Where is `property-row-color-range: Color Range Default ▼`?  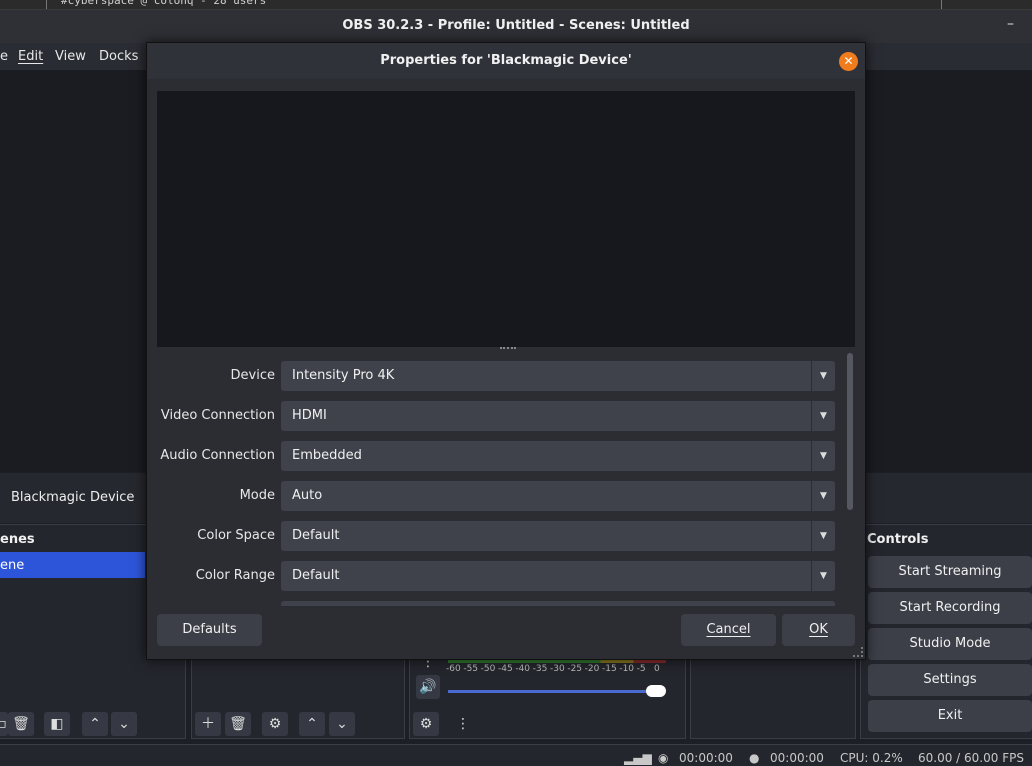 property-row-color-range: Color Range Default ▼ is located at coordinates (501, 576).